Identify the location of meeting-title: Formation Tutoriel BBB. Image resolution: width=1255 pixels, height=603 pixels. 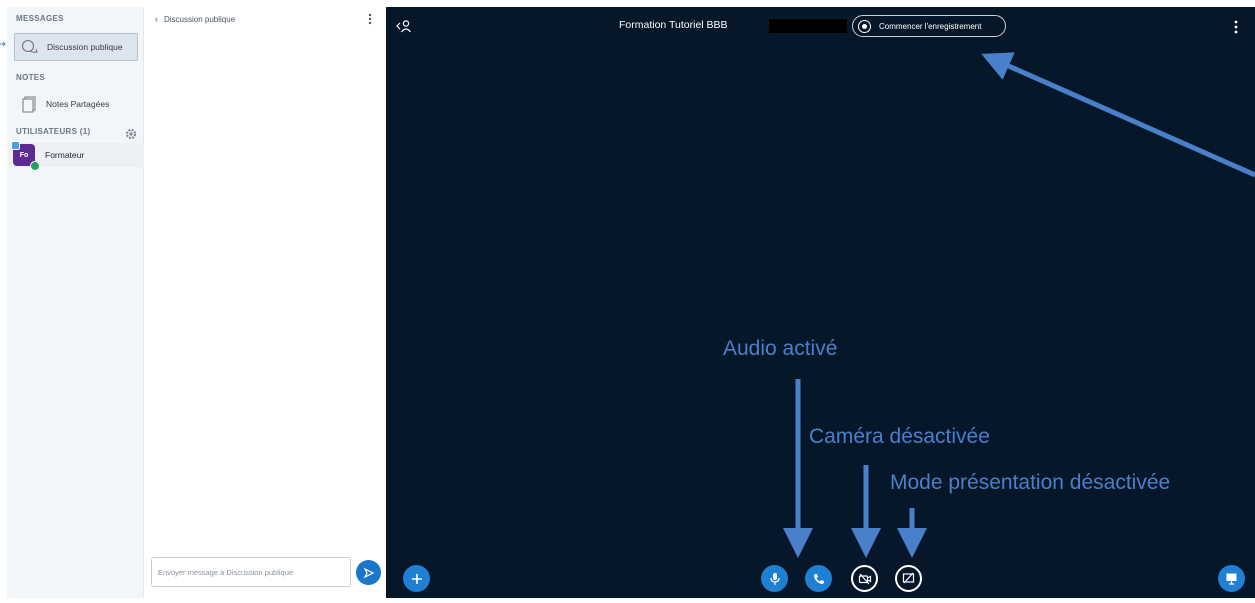
(673, 25).